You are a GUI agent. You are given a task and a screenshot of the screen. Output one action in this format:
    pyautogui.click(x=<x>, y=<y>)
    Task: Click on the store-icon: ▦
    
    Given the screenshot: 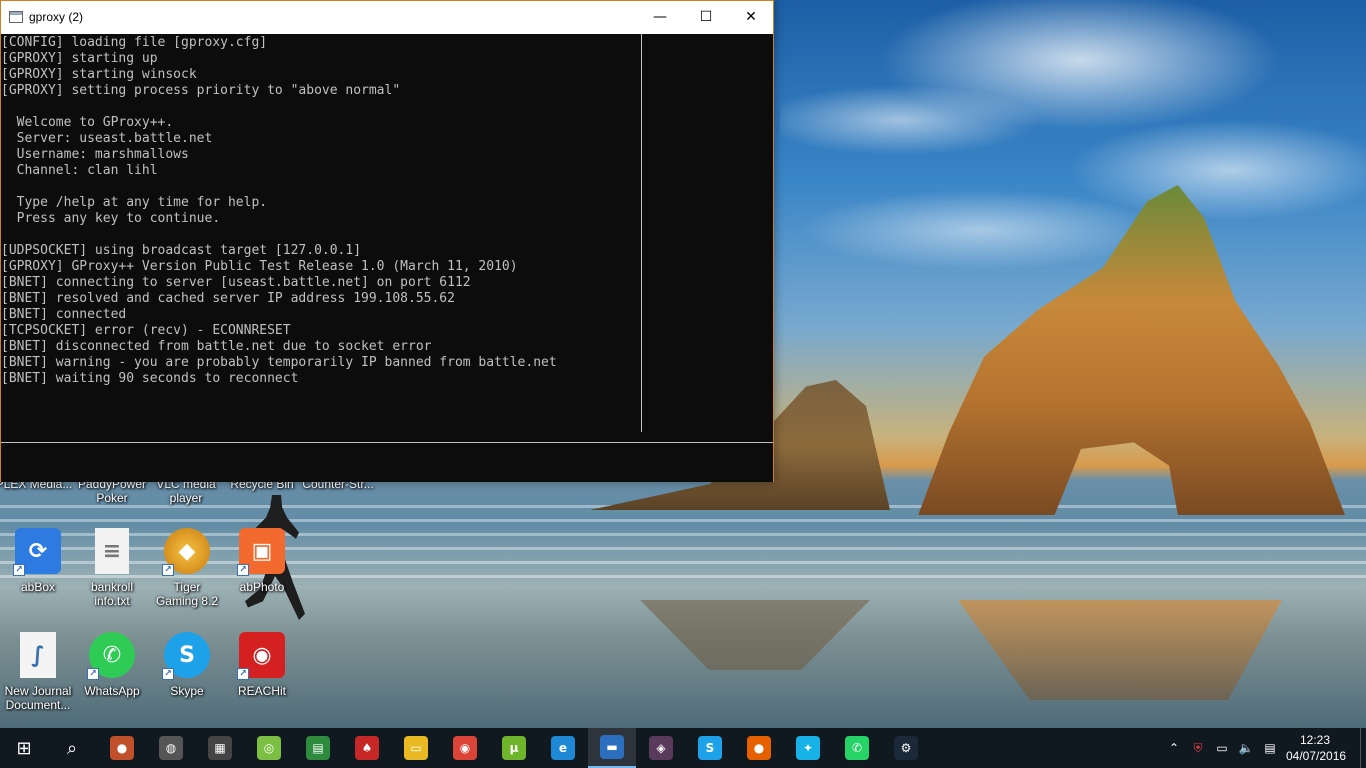 What is the action you would take?
    pyautogui.click(x=220, y=748)
    